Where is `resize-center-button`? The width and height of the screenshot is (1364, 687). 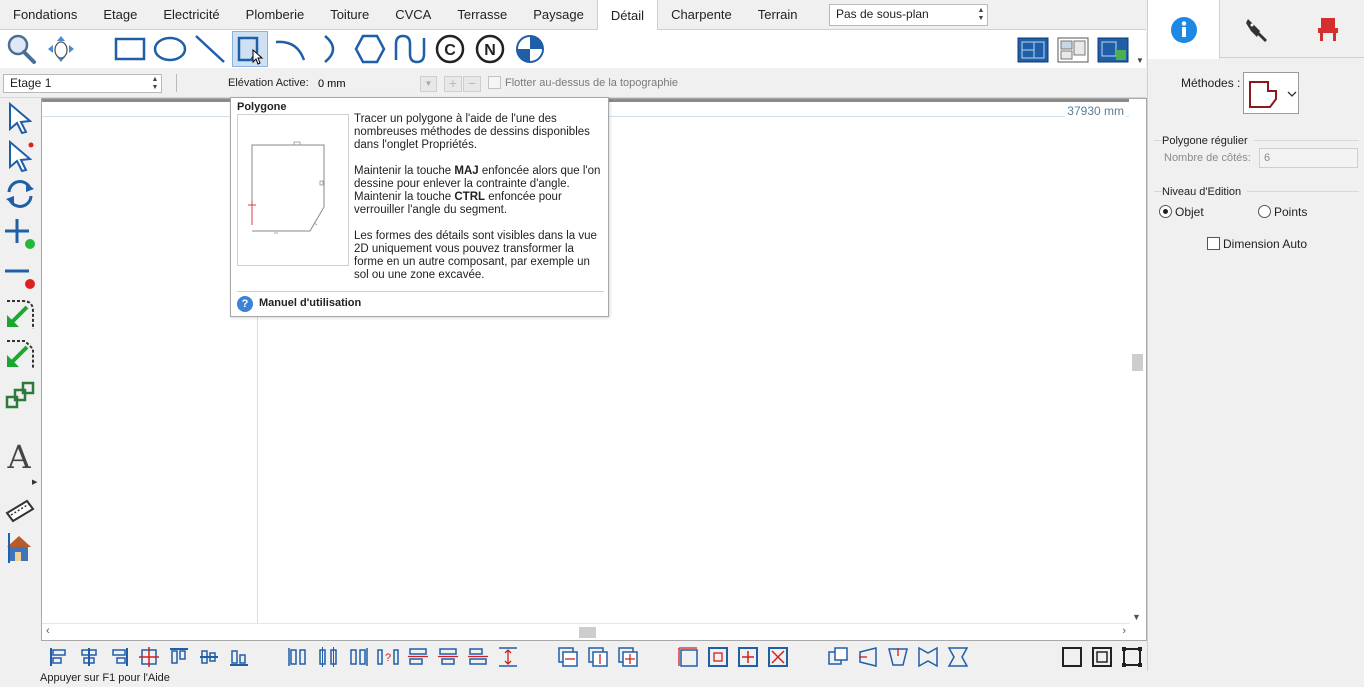
resize-center-button is located at coordinates (718, 657).